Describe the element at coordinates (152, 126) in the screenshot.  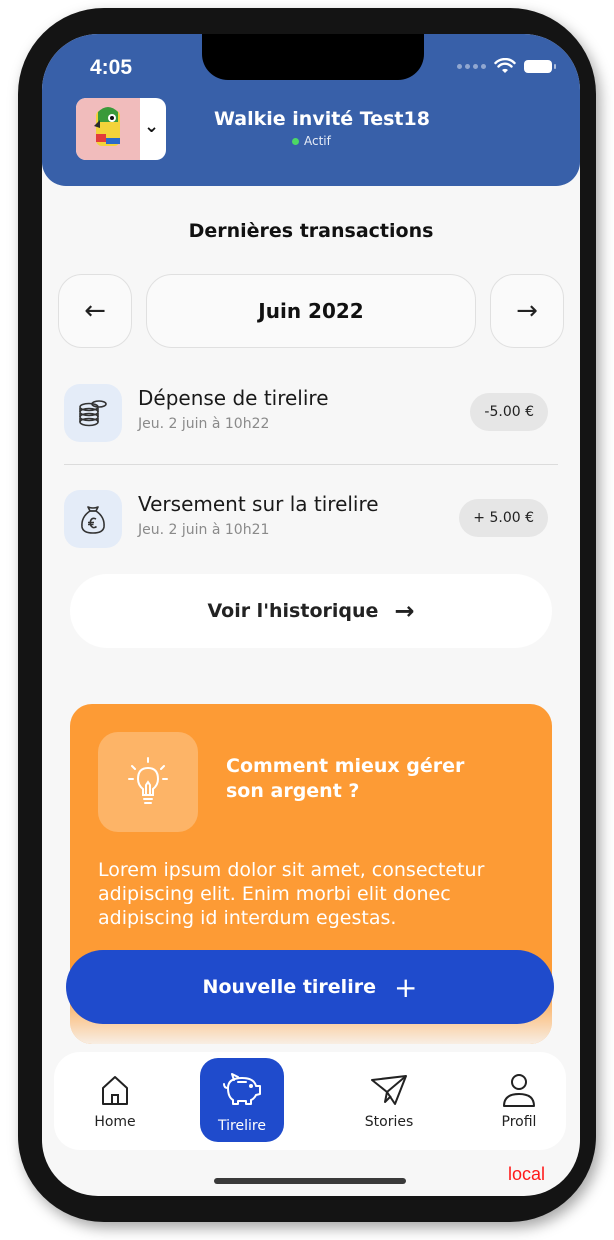
I see `chevron-down-icon: ⌄` at that location.